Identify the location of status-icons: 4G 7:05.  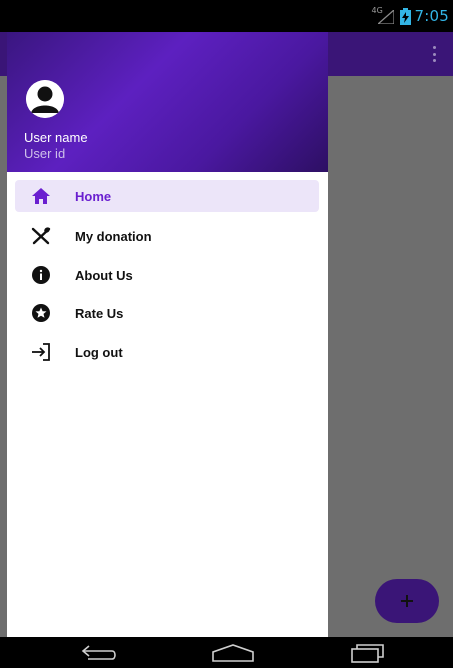
(410, 16).